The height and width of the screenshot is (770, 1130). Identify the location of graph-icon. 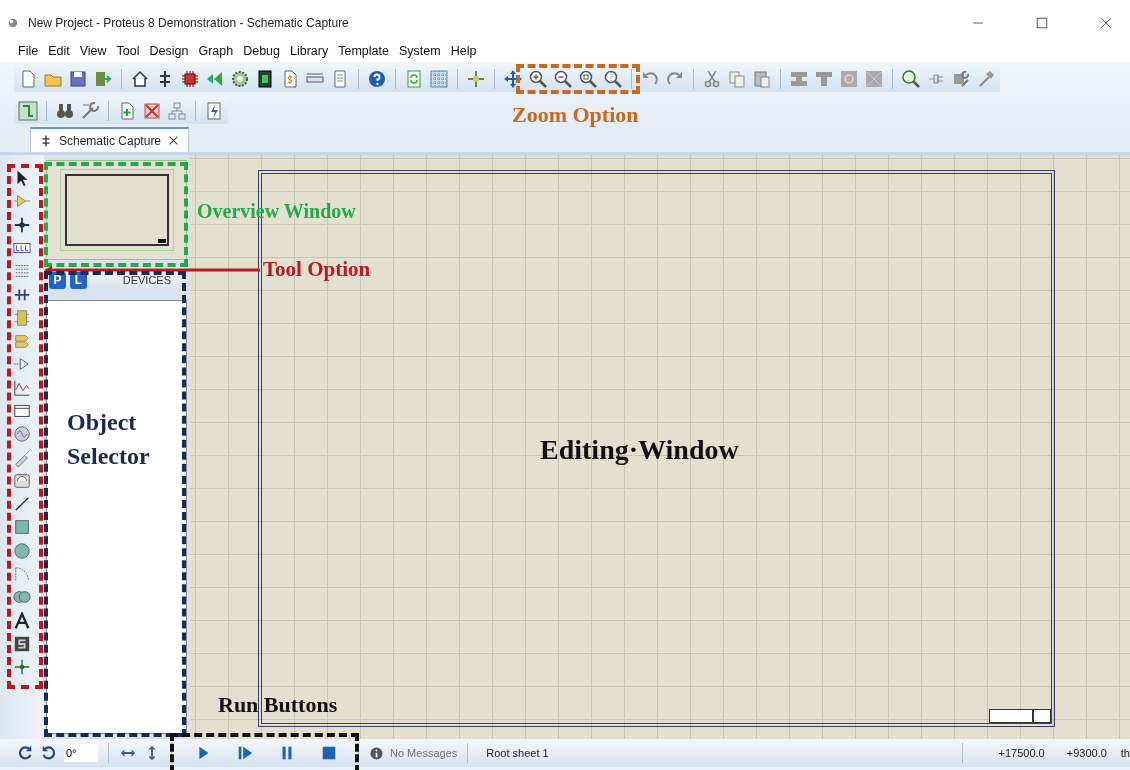
(22, 387).